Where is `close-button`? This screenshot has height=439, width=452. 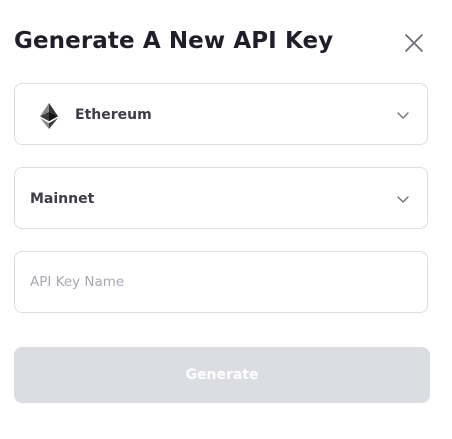
close-button is located at coordinates (414, 43).